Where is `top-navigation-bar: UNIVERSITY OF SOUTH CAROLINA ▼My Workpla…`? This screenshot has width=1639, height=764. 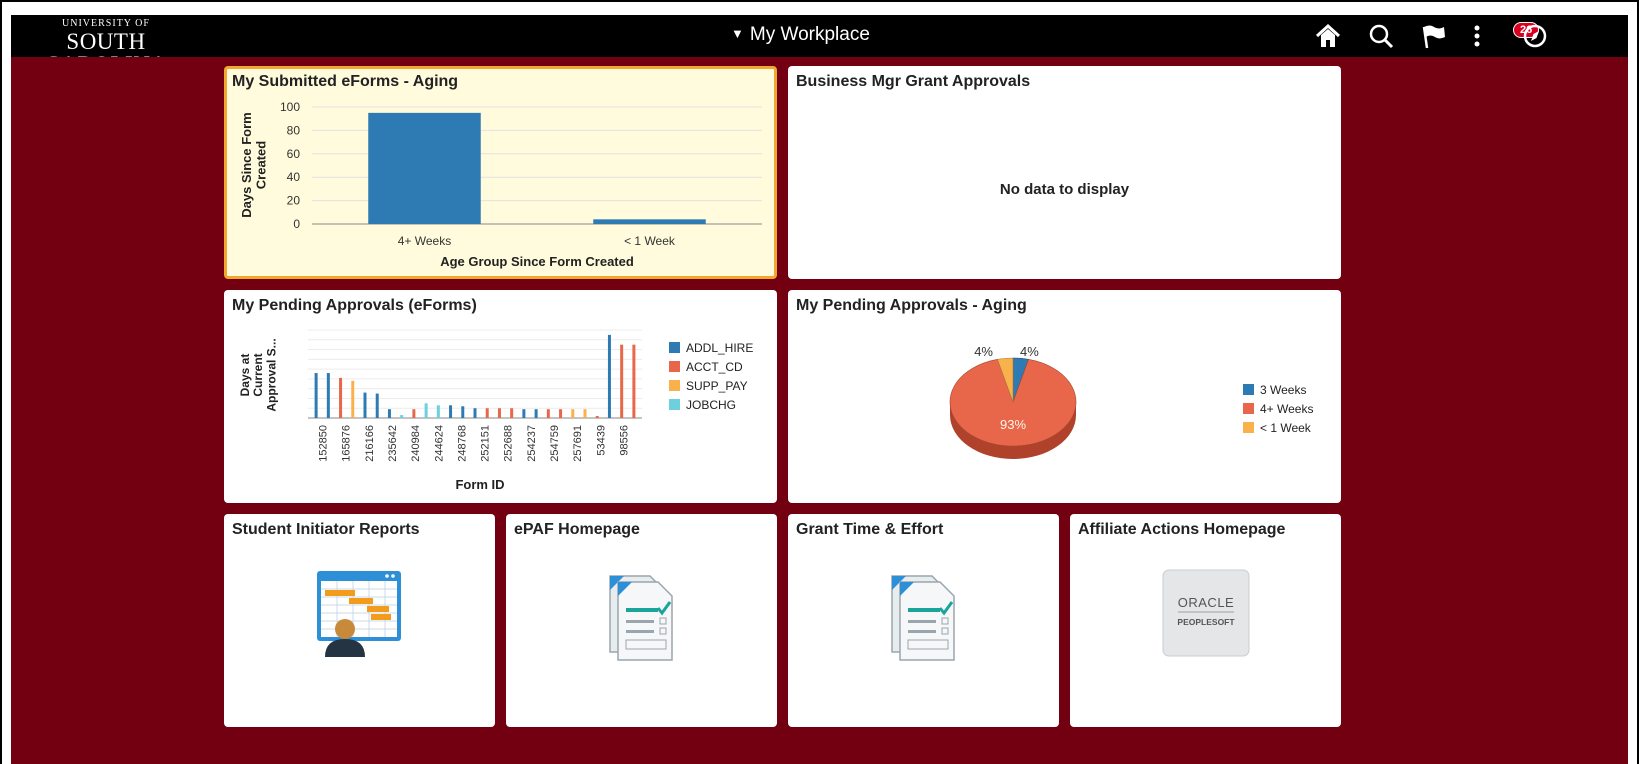 top-navigation-bar: UNIVERSITY OF SOUTH CAROLINA ▼My Workpla… is located at coordinates (819, 45).